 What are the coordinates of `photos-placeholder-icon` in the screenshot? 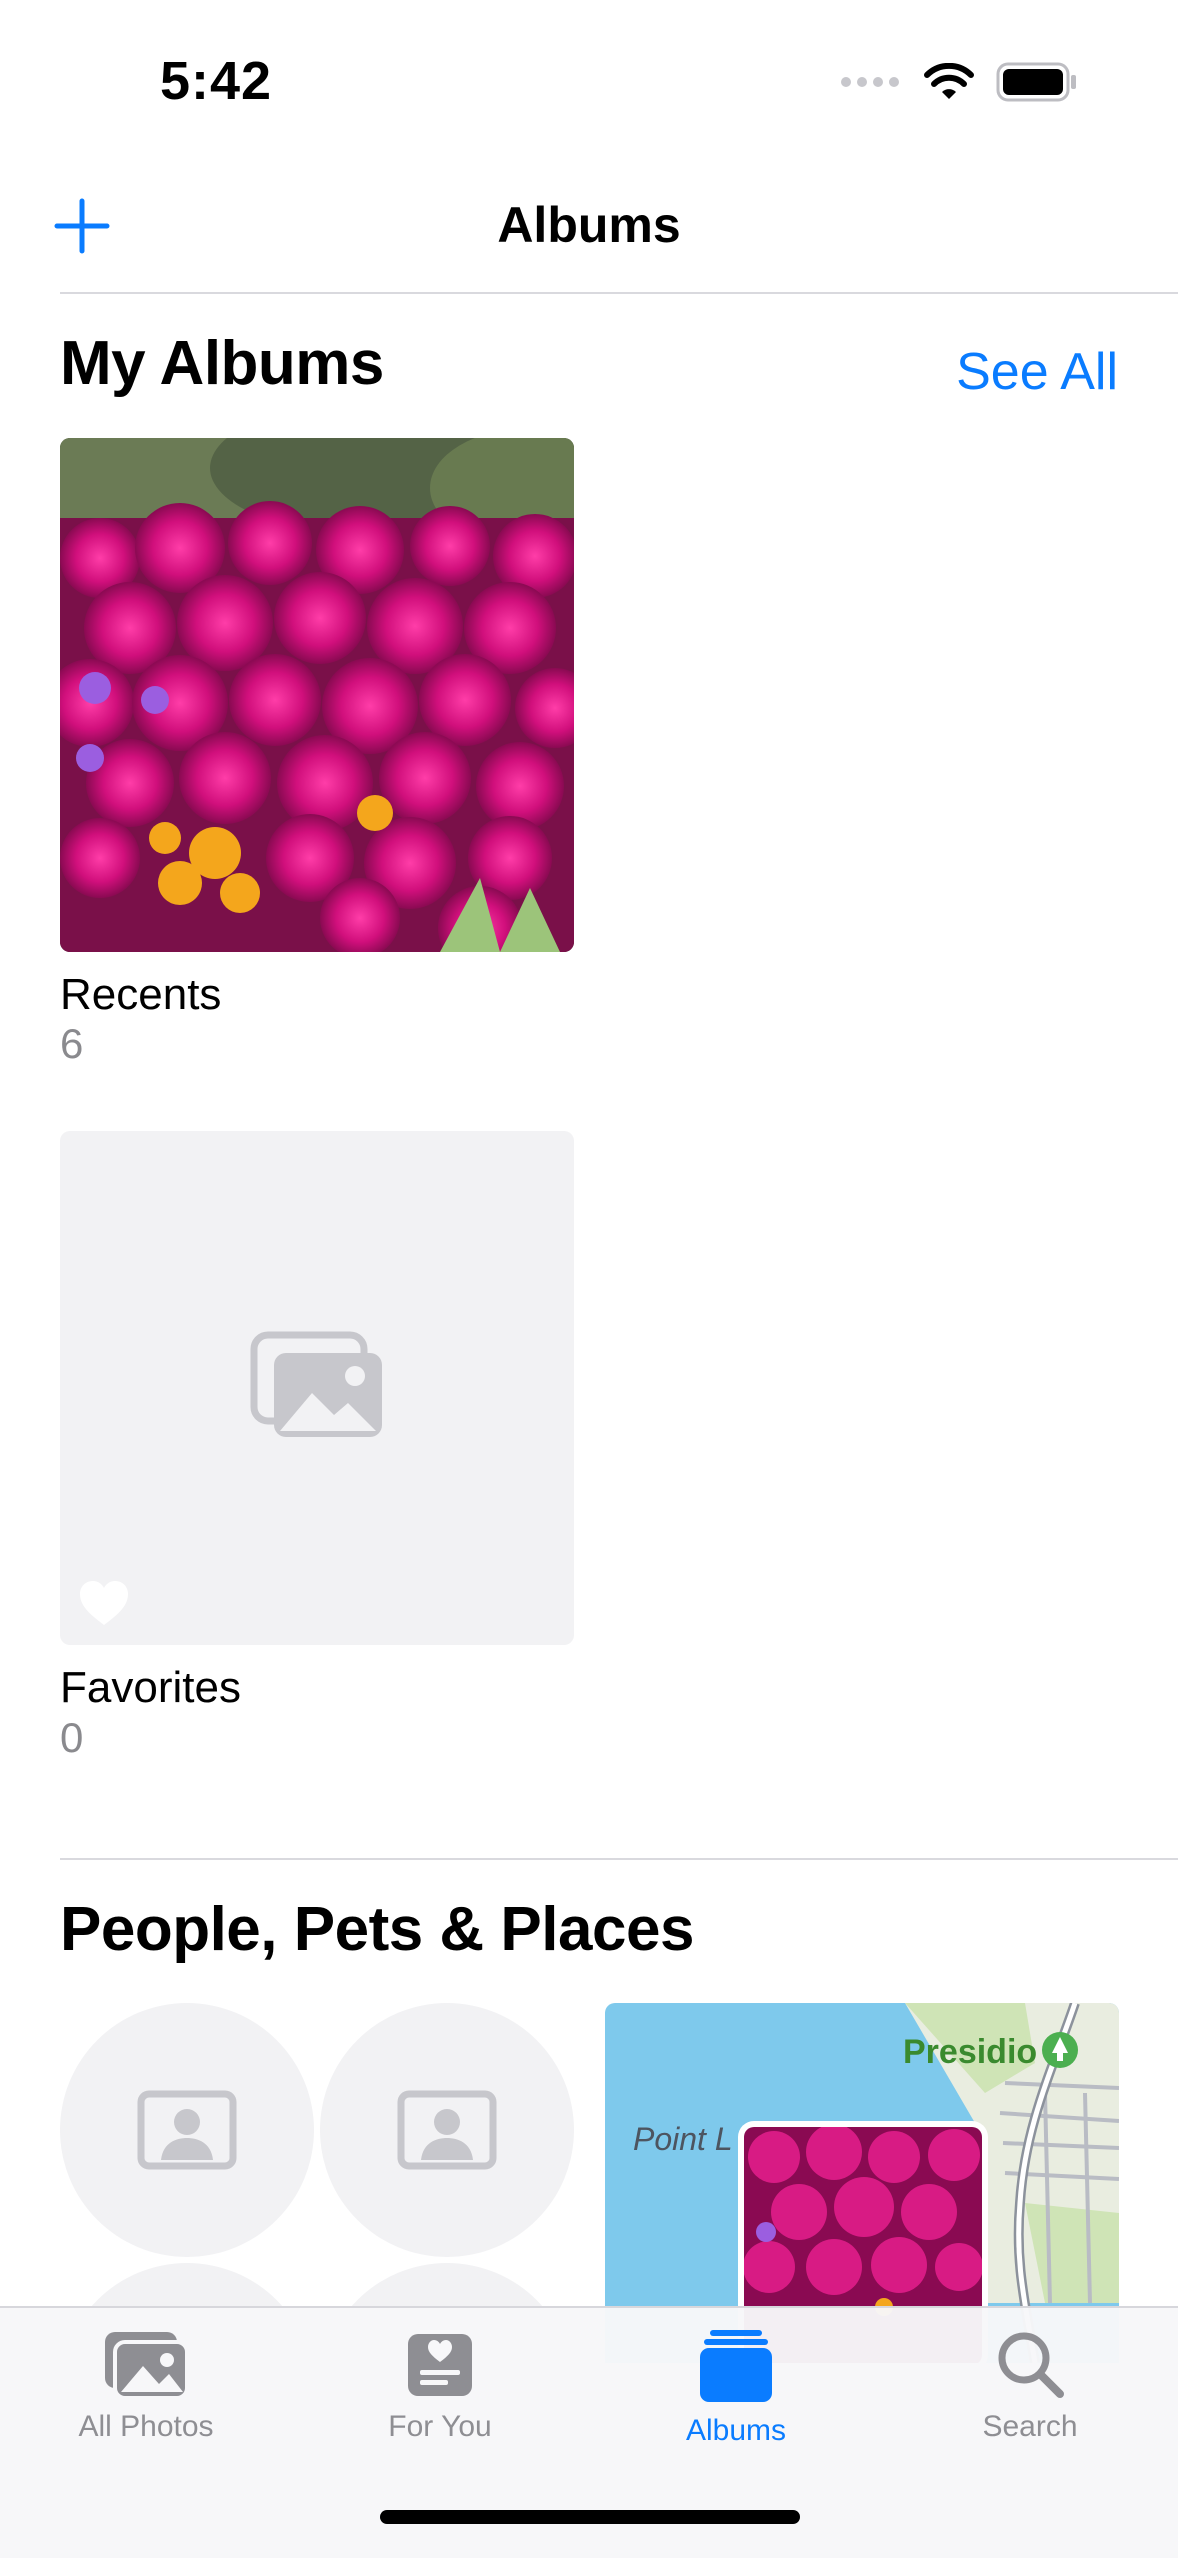 It's located at (316, 1384).